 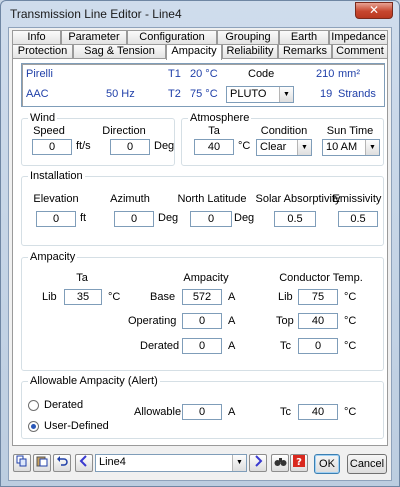 What do you see at coordinates (172, 37) in the screenshot?
I see `tab-configuration: Configuration` at bounding box center [172, 37].